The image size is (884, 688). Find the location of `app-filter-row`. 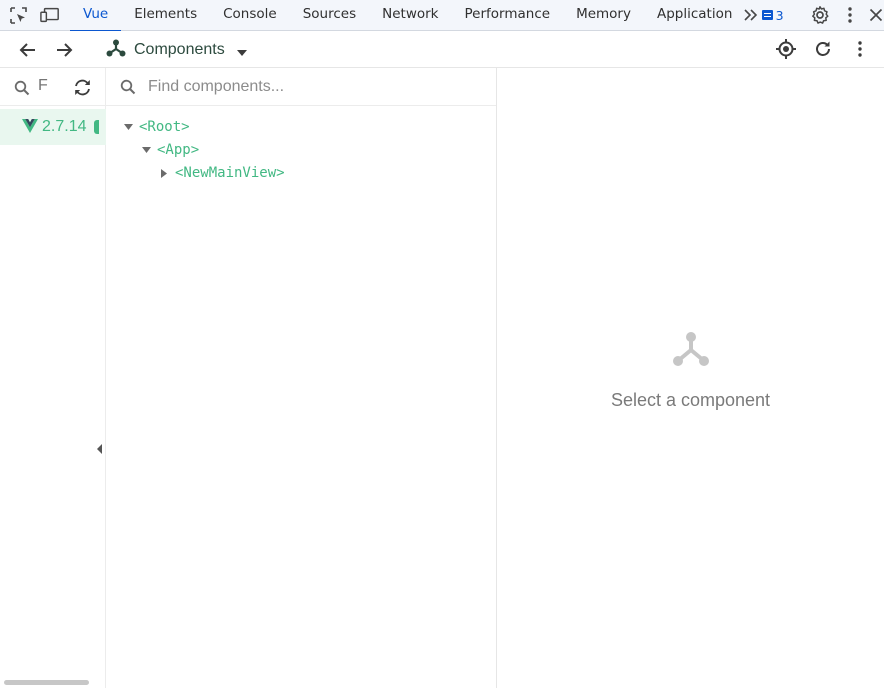

app-filter-row is located at coordinates (53, 87).